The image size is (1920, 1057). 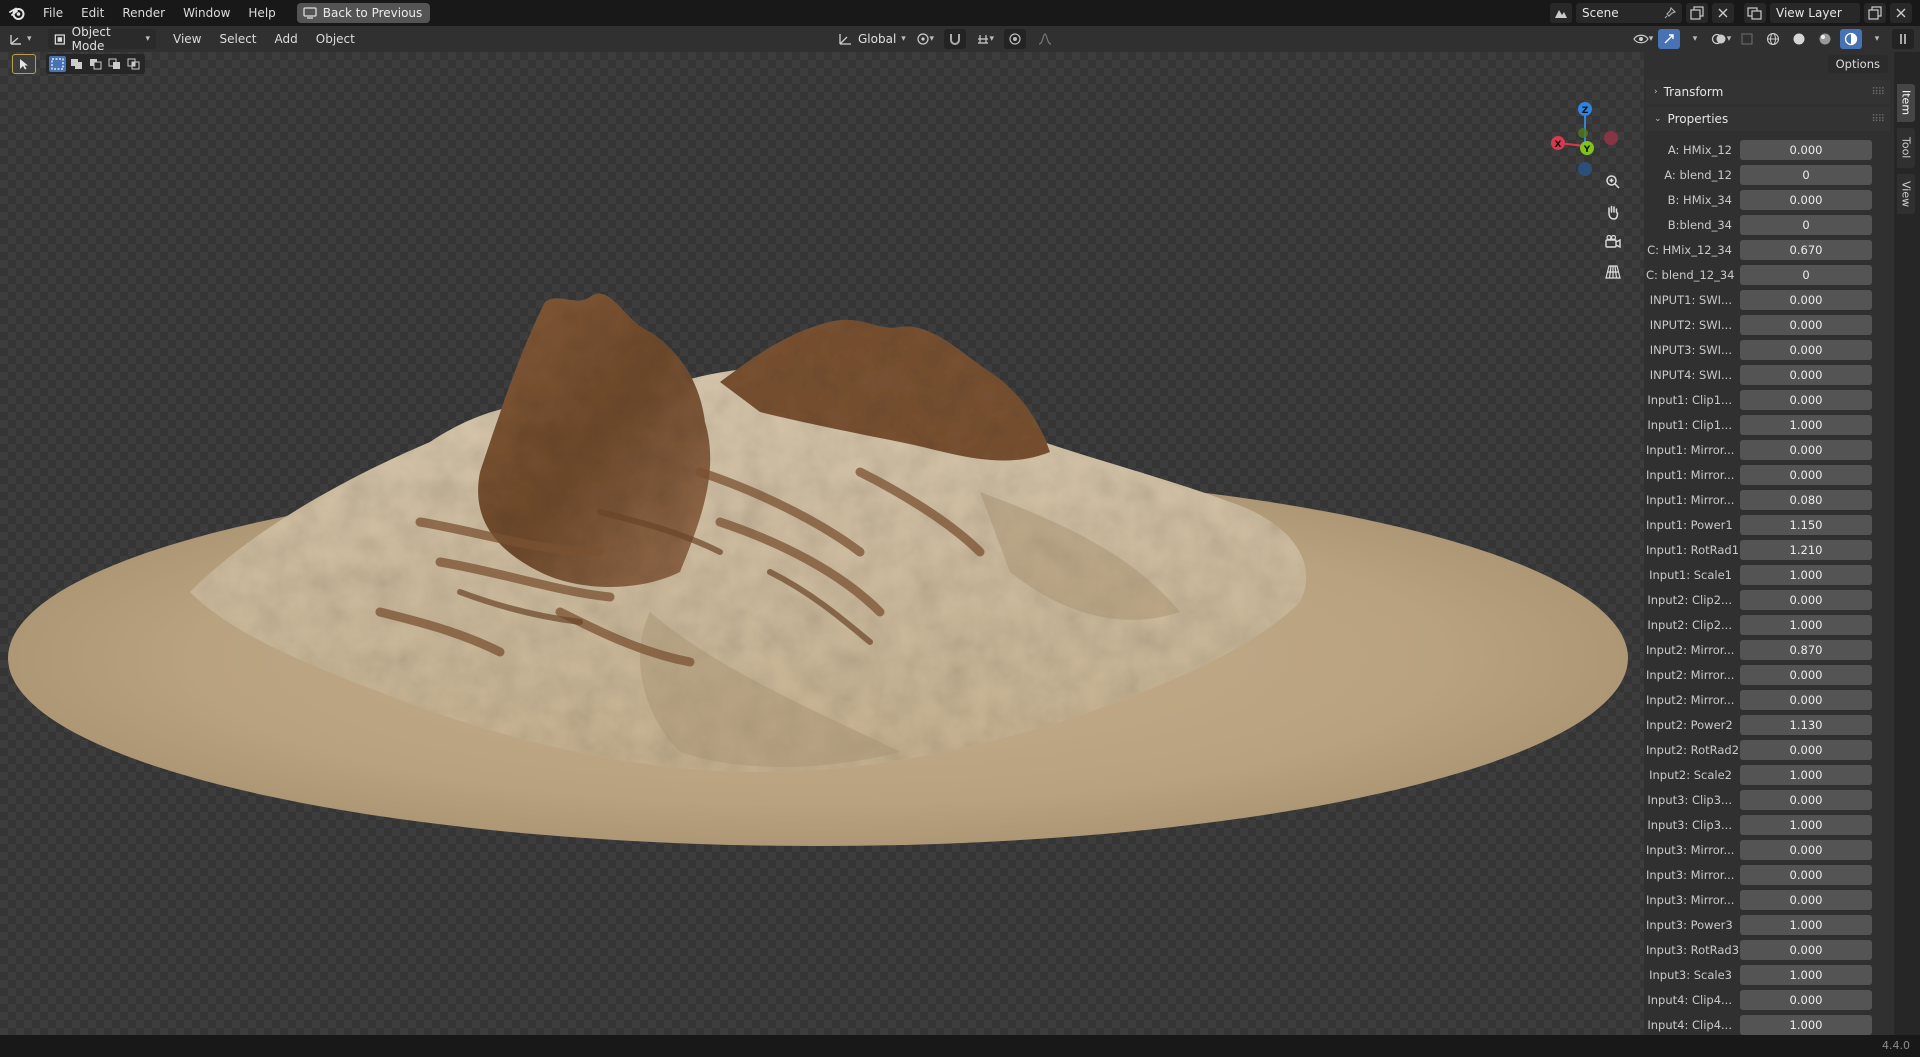 What do you see at coordinates (1629, 13) in the screenshot?
I see `scene-name-field: Scene` at bounding box center [1629, 13].